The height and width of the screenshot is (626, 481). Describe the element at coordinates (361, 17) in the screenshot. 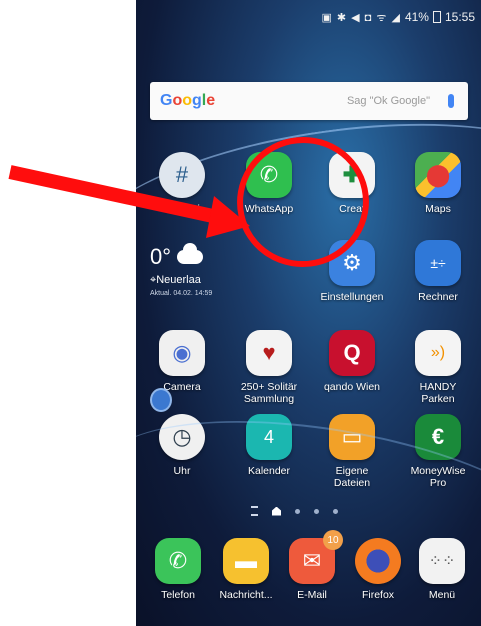

I see `status-icons: ▣ ✱ ◀ ◘ ᯤ ◢` at that location.